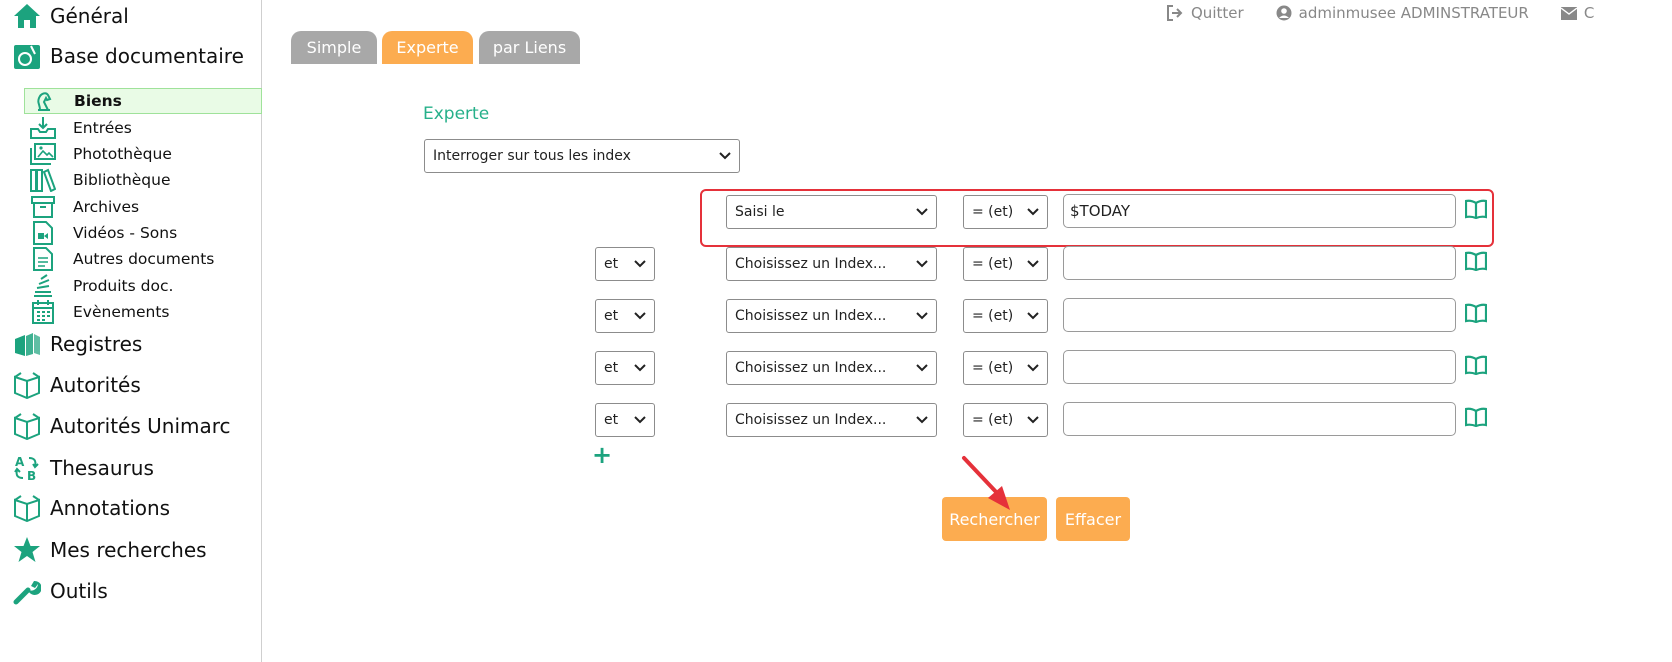 This screenshot has height=662, width=1672. I want to click on sidebar-item-videos-sons: Vidéos - Sons, so click(143, 233).